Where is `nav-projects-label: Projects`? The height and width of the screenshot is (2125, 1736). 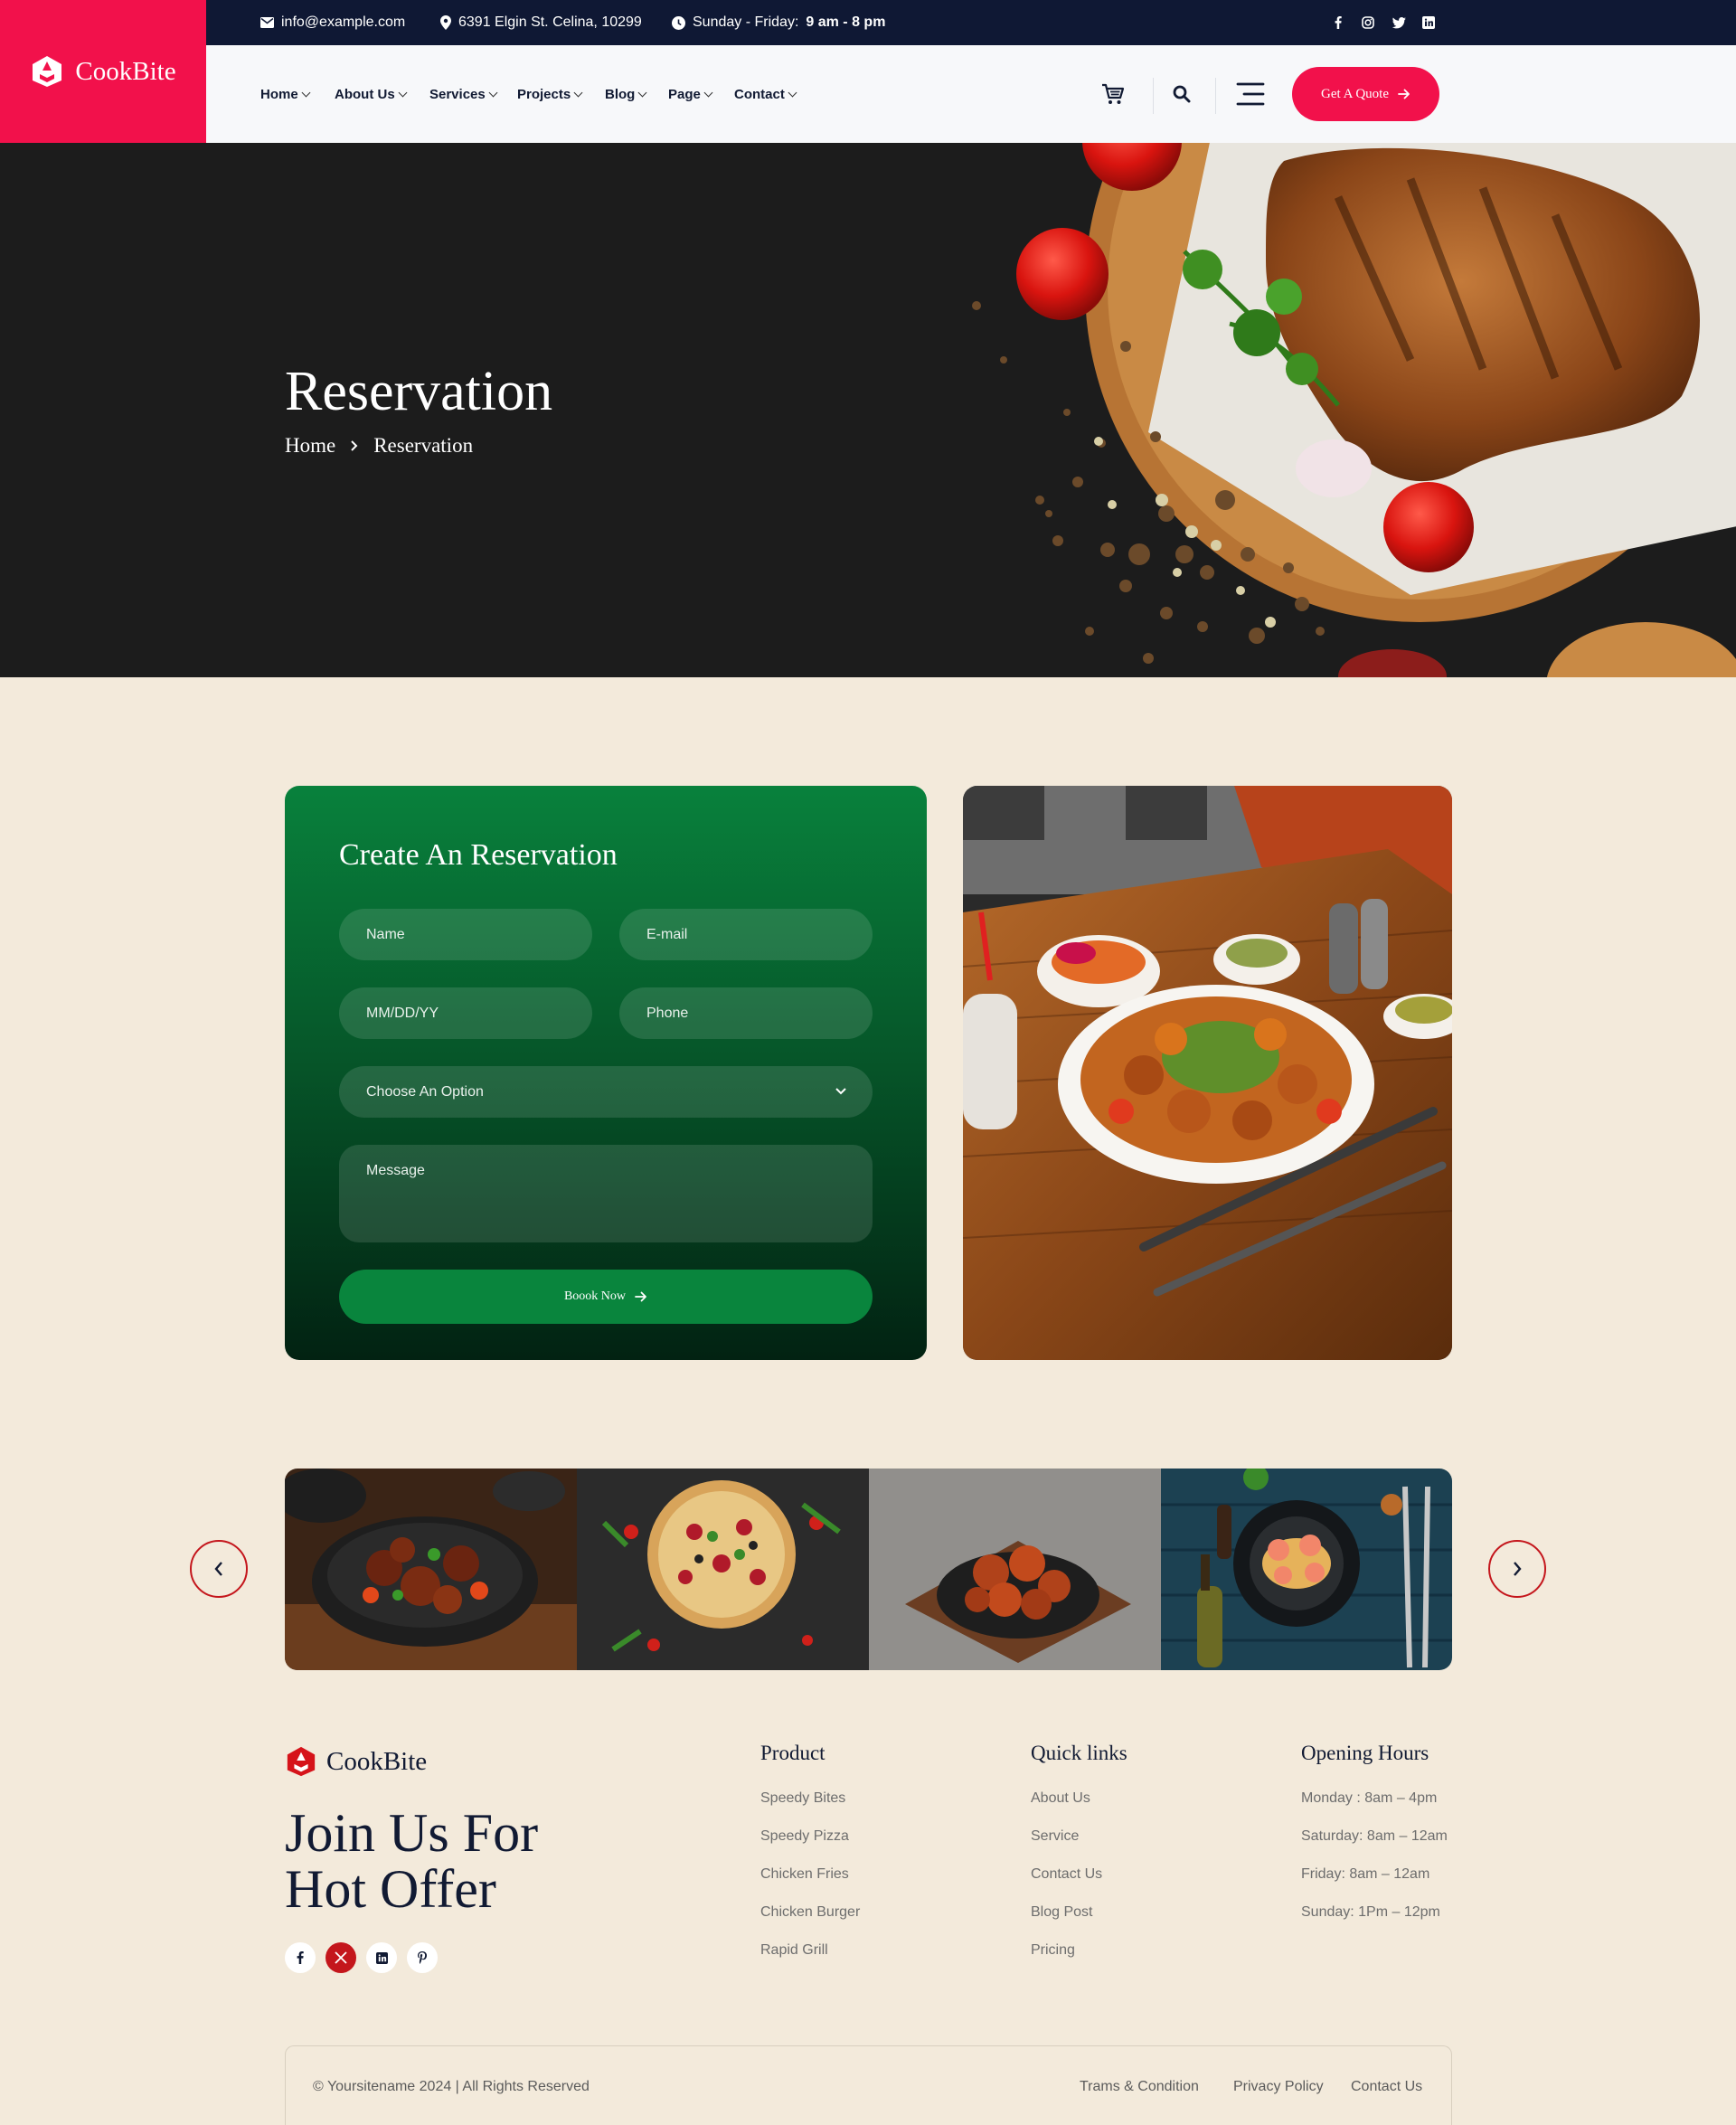 nav-projects-label: Projects is located at coordinates (544, 94).